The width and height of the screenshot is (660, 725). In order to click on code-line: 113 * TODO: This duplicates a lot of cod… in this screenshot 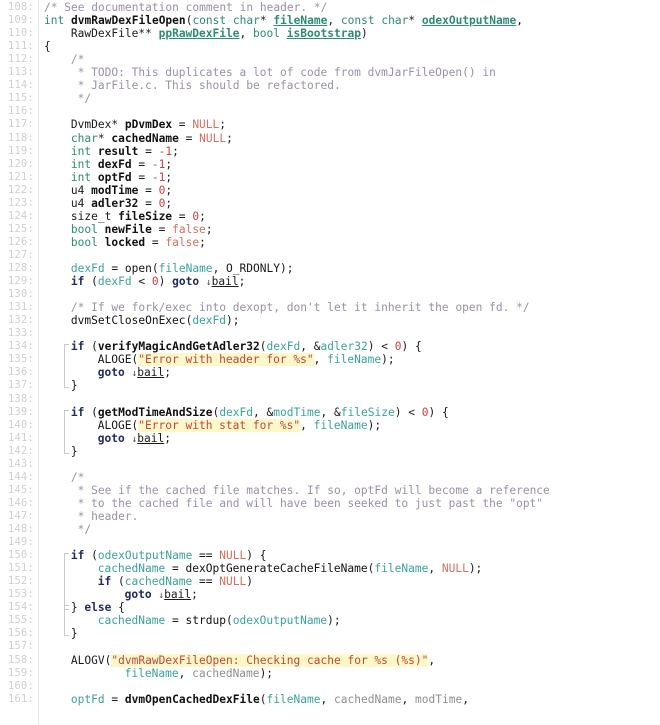, I will do `click(330, 72)`.